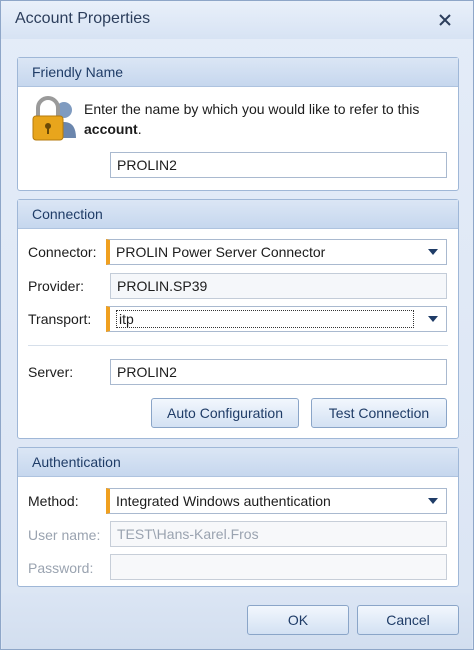 This screenshot has width=474, height=650. What do you see at coordinates (238, 214) in the screenshot?
I see `connection-header: Connection` at bounding box center [238, 214].